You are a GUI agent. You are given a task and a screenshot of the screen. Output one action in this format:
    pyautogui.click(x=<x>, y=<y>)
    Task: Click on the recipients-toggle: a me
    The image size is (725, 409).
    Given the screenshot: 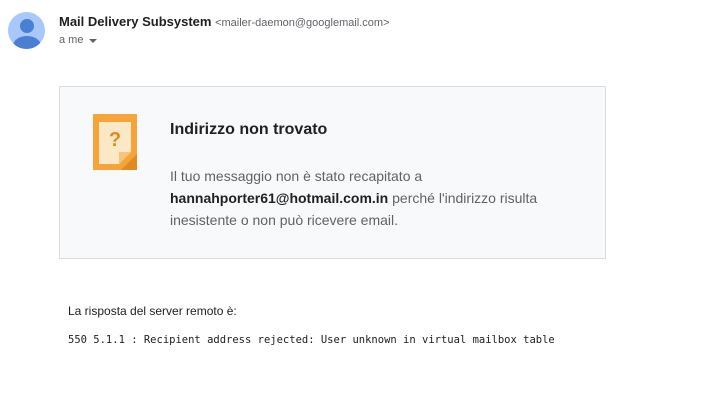 What is the action you would take?
    pyautogui.click(x=224, y=40)
    